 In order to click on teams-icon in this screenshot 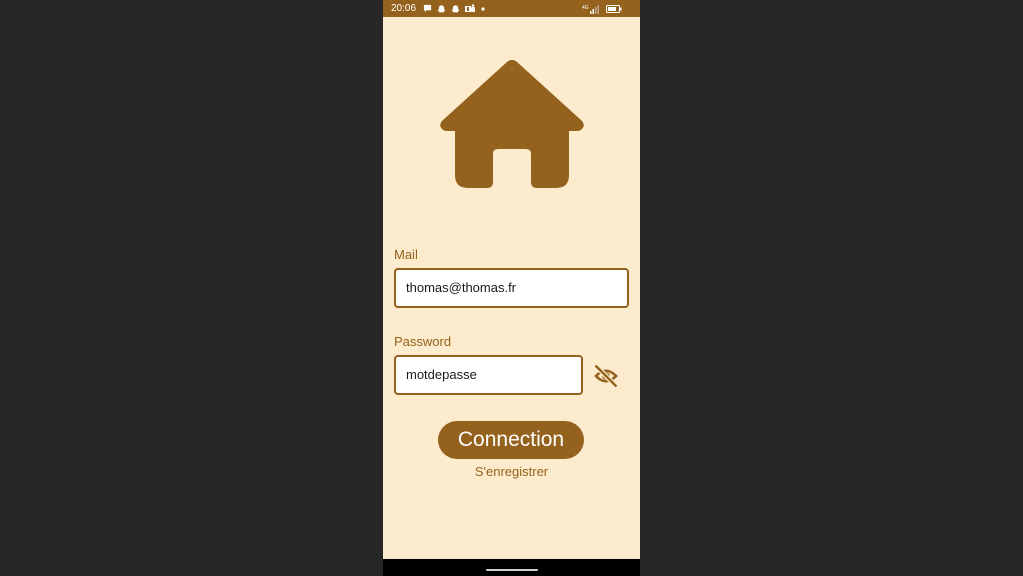, I will do `click(470, 7)`.